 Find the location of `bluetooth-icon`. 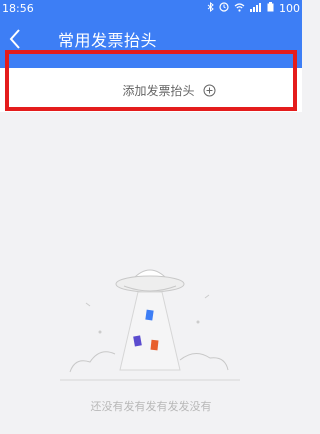

bluetooth-icon is located at coordinates (210, 8).